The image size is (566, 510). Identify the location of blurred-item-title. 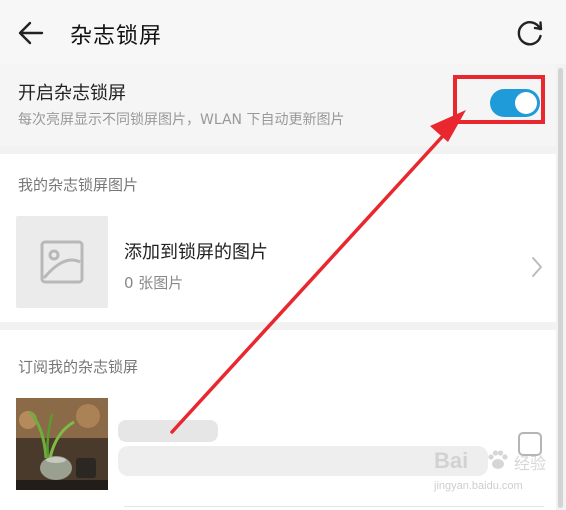
(168, 431).